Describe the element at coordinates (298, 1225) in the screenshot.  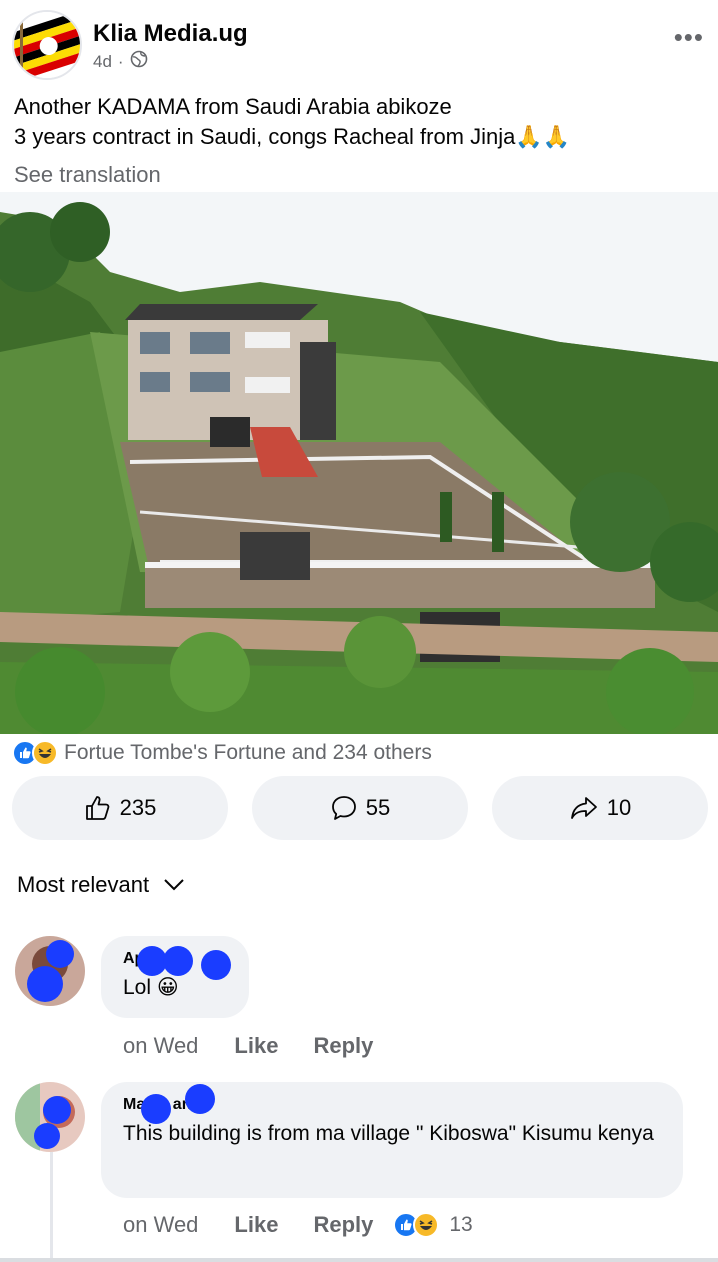
I see `comment-meta: on Wed Like Reply 13` at that location.